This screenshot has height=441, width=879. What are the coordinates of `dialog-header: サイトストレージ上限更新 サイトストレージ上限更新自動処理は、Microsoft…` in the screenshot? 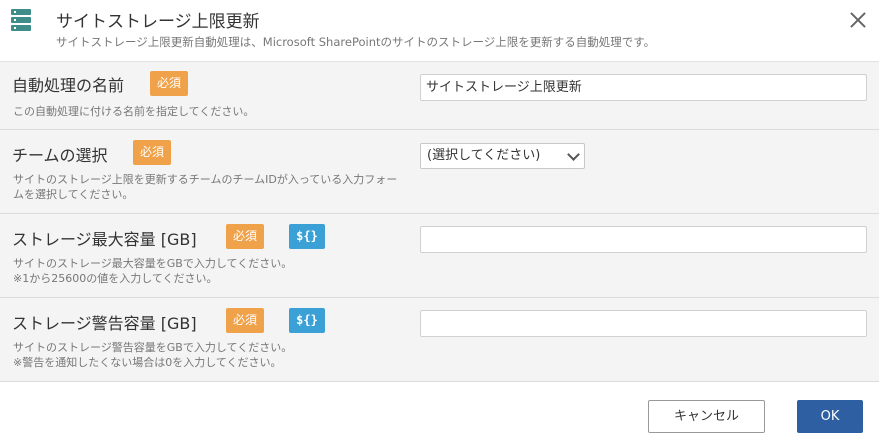 It's located at (439, 31).